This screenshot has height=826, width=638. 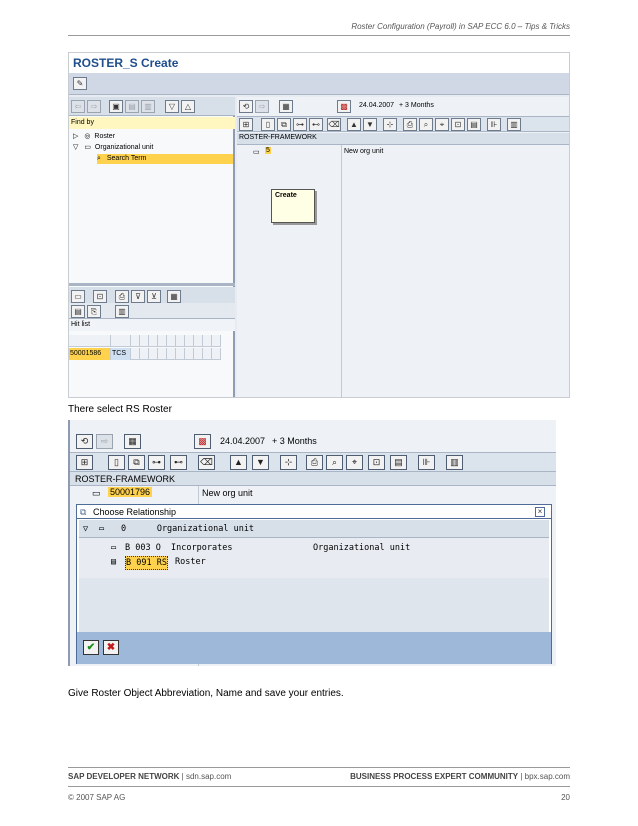 I want to click on back-arrow-icon: ⇦, so click(x=78, y=106).